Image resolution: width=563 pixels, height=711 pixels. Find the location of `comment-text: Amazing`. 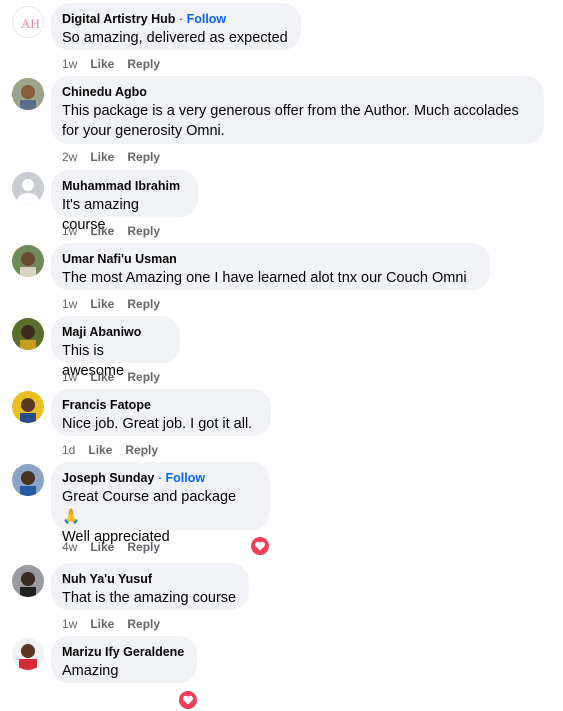

comment-text: Amazing is located at coordinates (90, 671).